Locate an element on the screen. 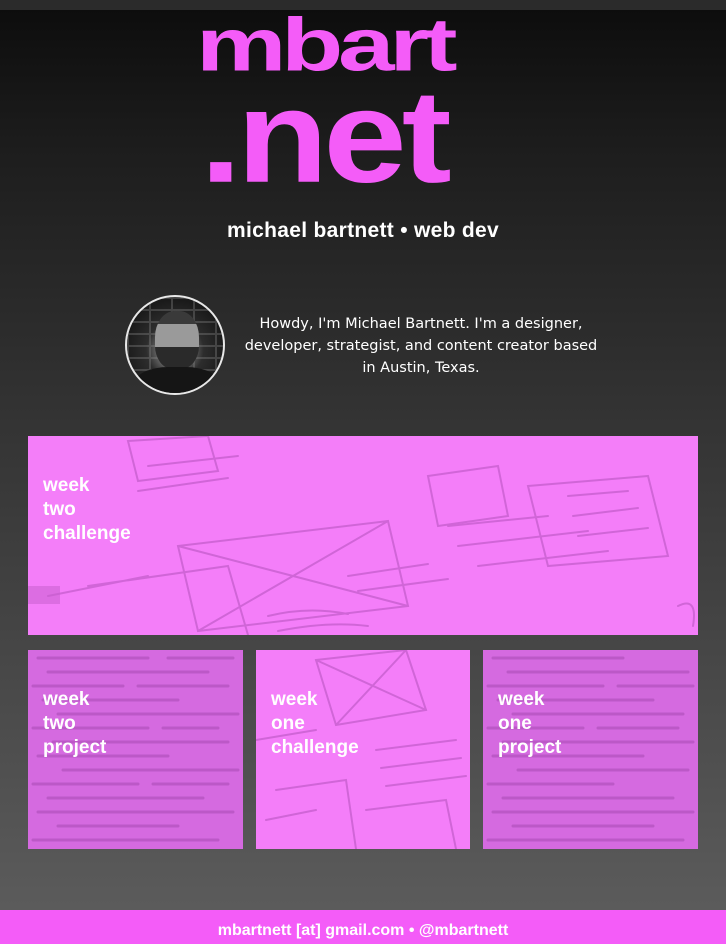 This screenshot has width=726, height=944. avatar is located at coordinates (175, 345).